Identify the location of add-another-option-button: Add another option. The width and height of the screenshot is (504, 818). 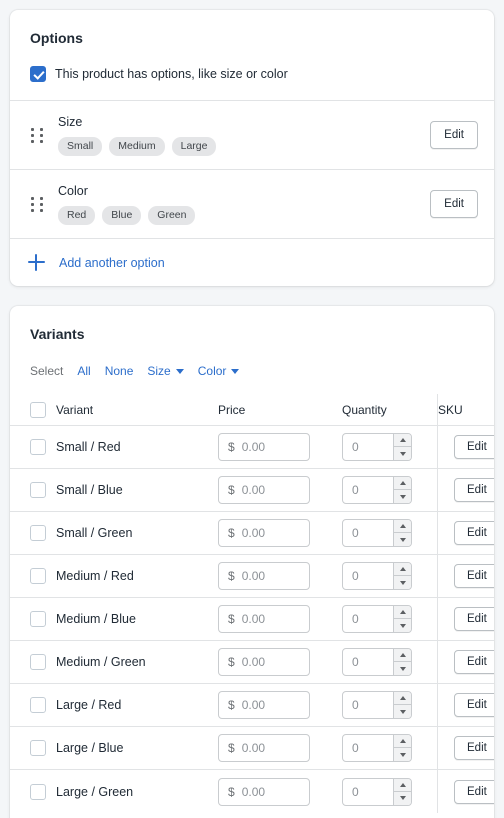
(252, 262).